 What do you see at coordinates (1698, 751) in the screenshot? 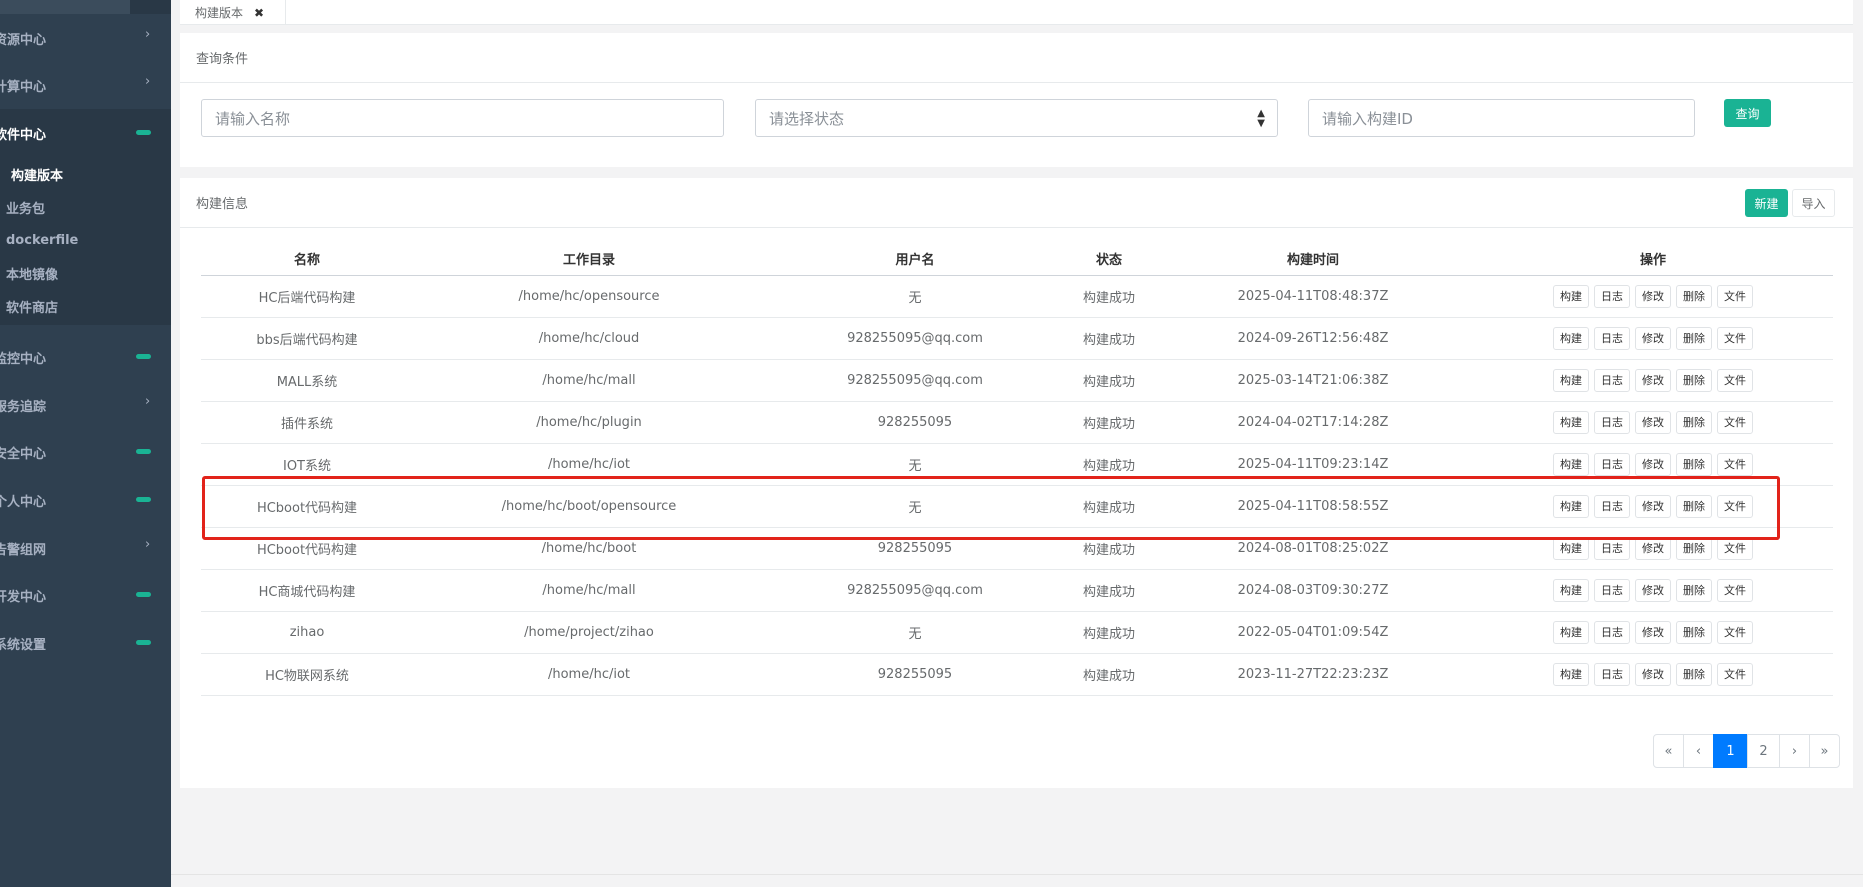
I see `prev-page-button: ‹` at bounding box center [1698, 751].